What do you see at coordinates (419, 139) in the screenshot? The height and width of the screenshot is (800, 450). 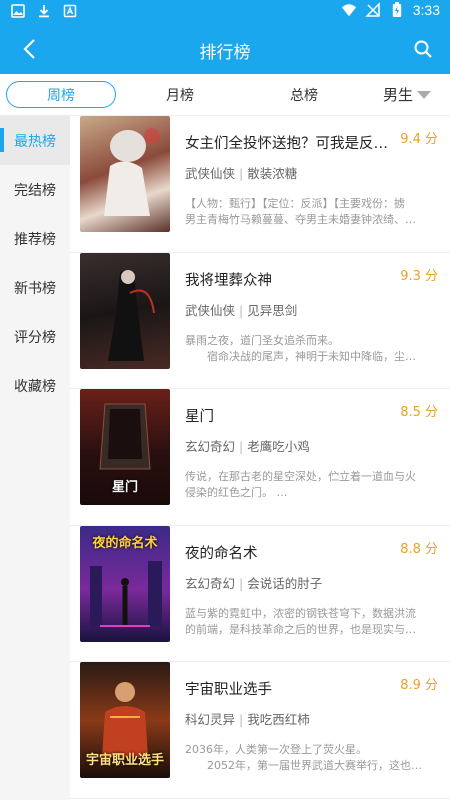 I see `book-score: 9.4 分` at bounding box center [419, 139].